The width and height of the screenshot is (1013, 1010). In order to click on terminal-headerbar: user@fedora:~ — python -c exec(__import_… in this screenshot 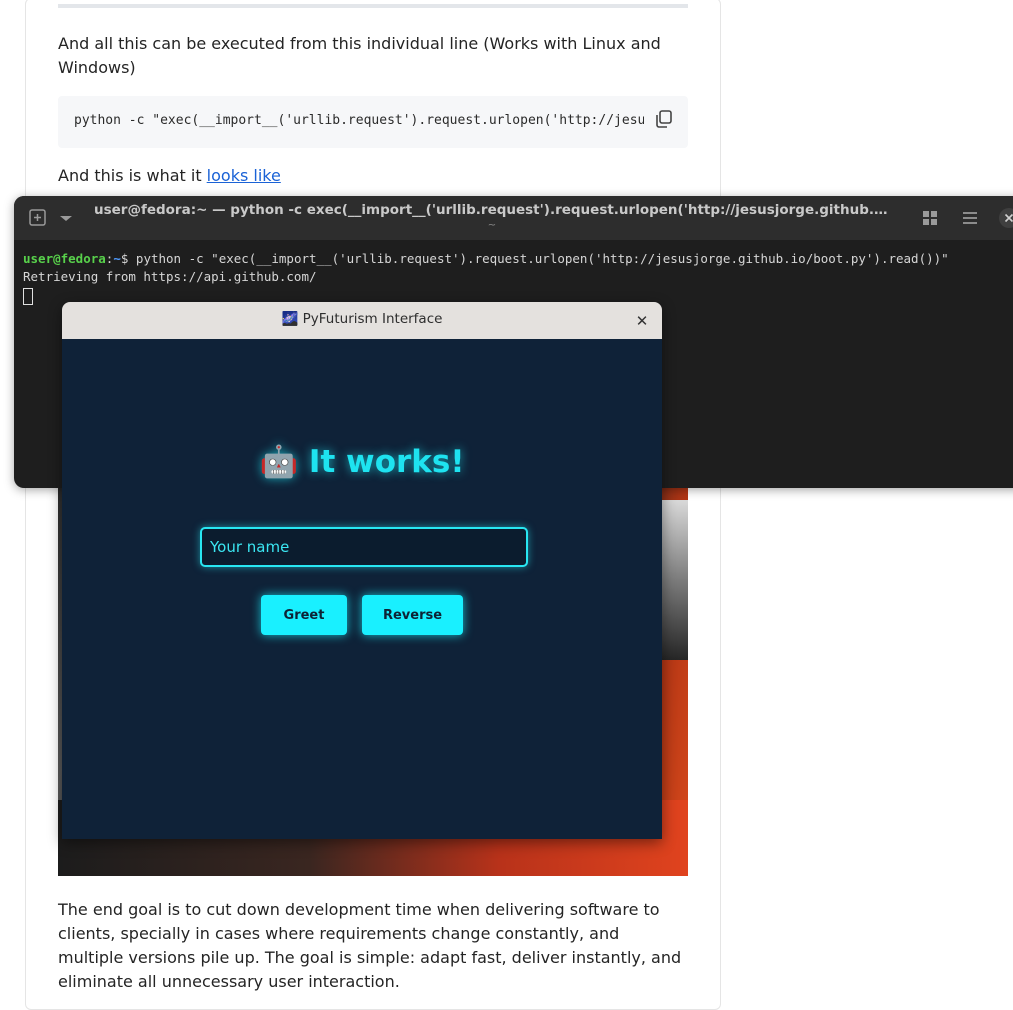, I will do `click(513, 218)`.